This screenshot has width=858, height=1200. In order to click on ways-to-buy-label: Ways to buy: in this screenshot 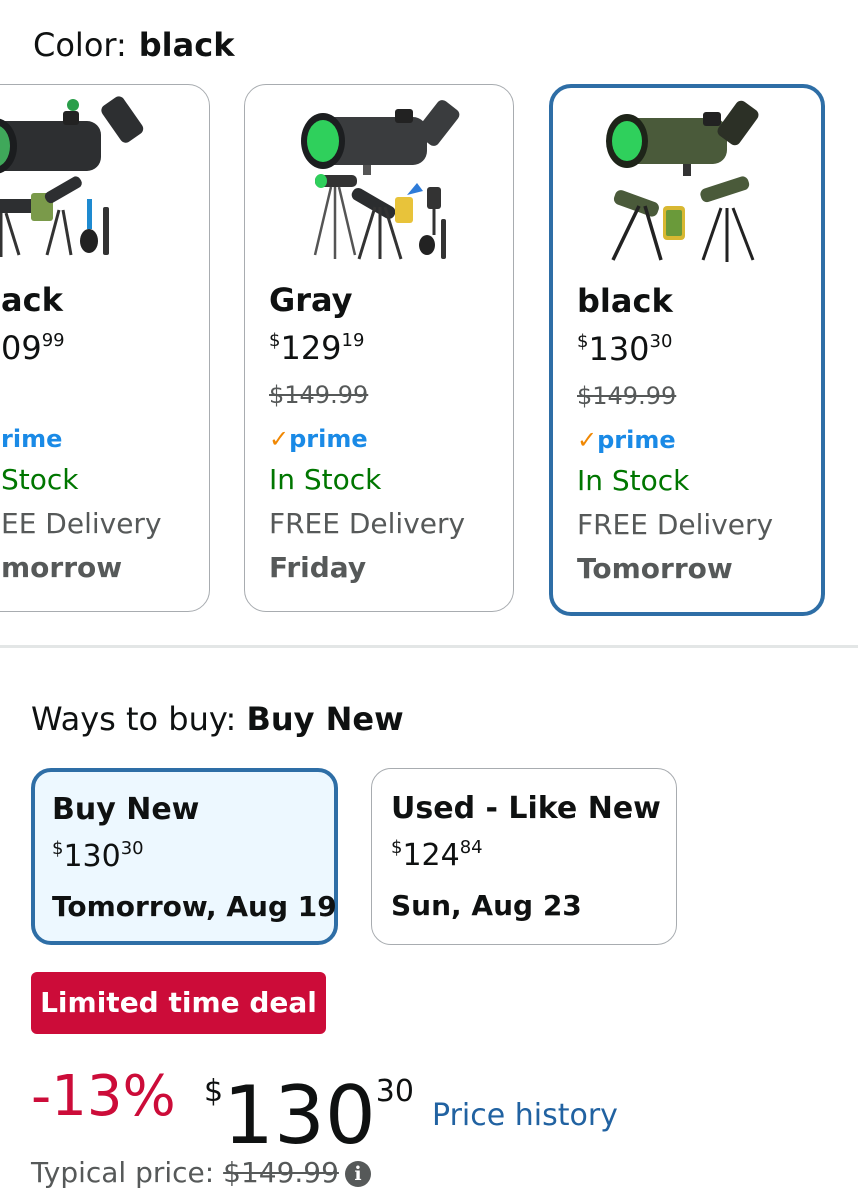, I will do `click(134, 719)`.